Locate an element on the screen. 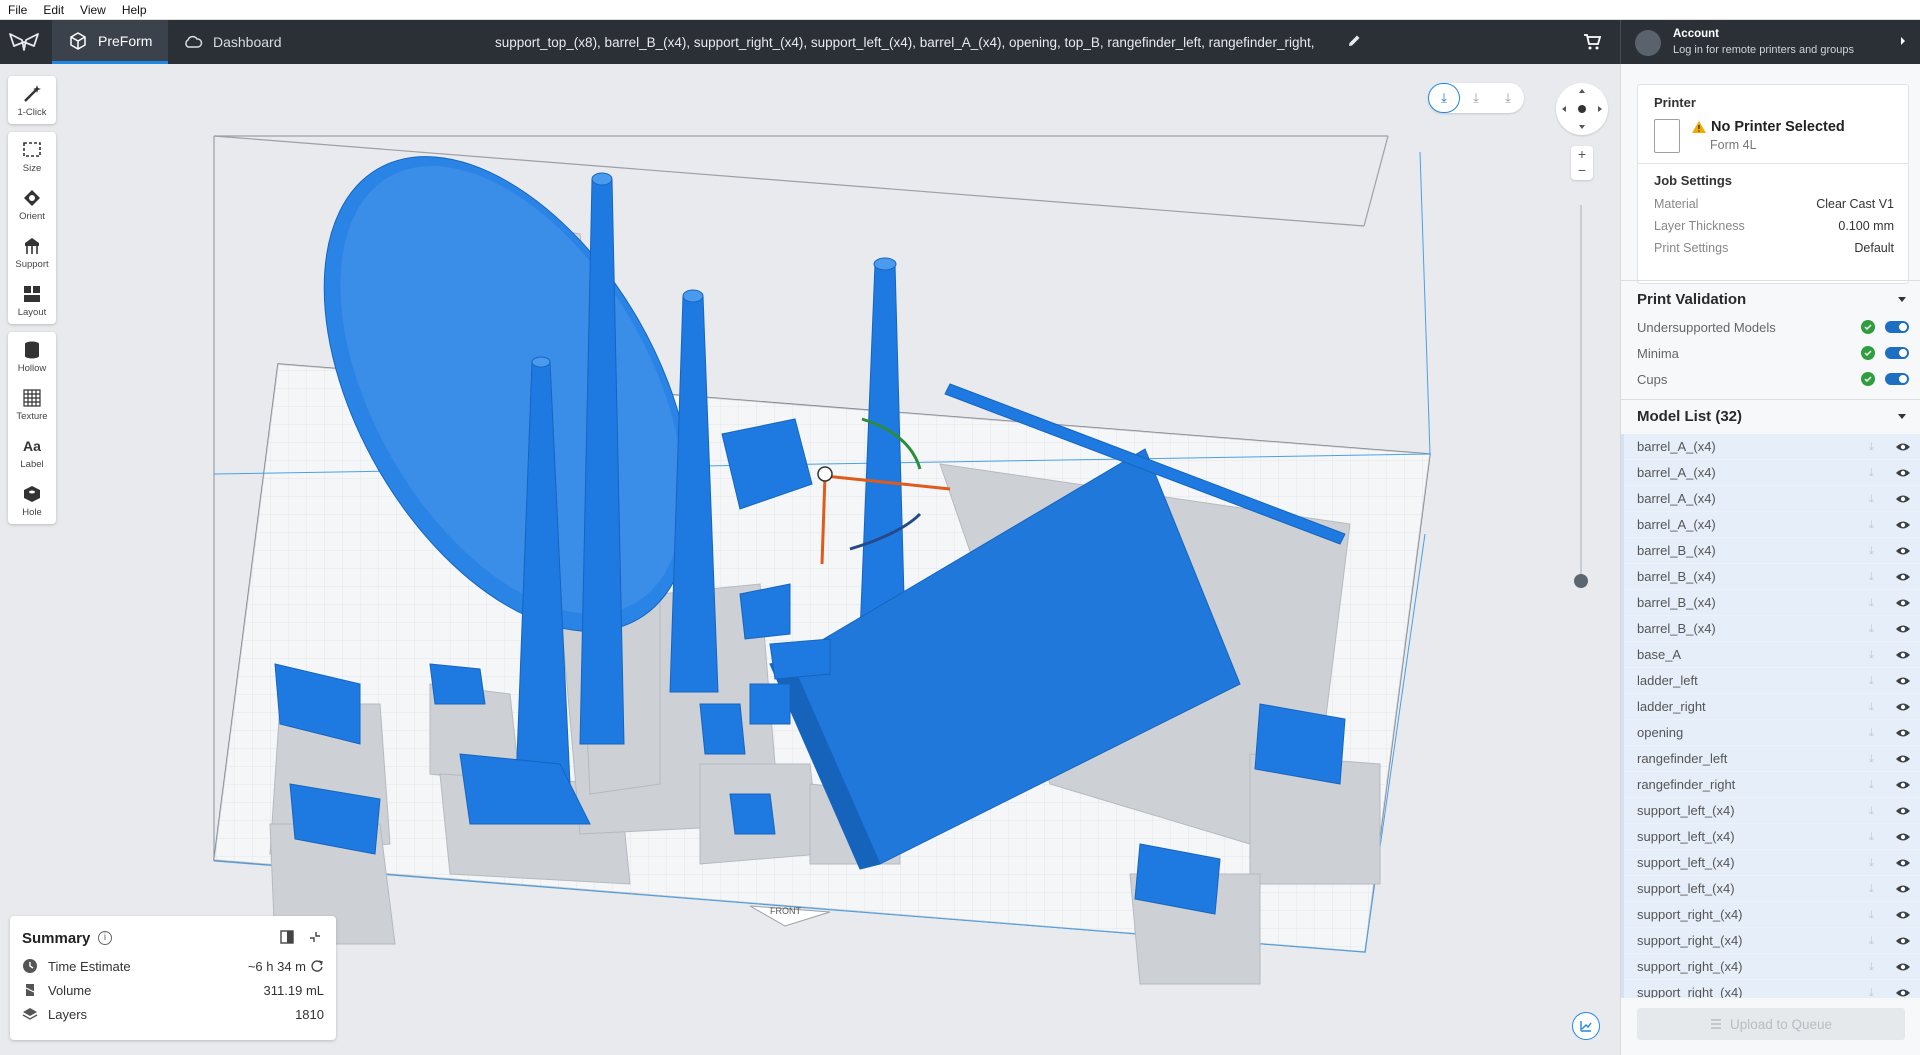 The height and width of the screenshot is (1055, 1920). refresh-icon is located at coordinates (317, 966).